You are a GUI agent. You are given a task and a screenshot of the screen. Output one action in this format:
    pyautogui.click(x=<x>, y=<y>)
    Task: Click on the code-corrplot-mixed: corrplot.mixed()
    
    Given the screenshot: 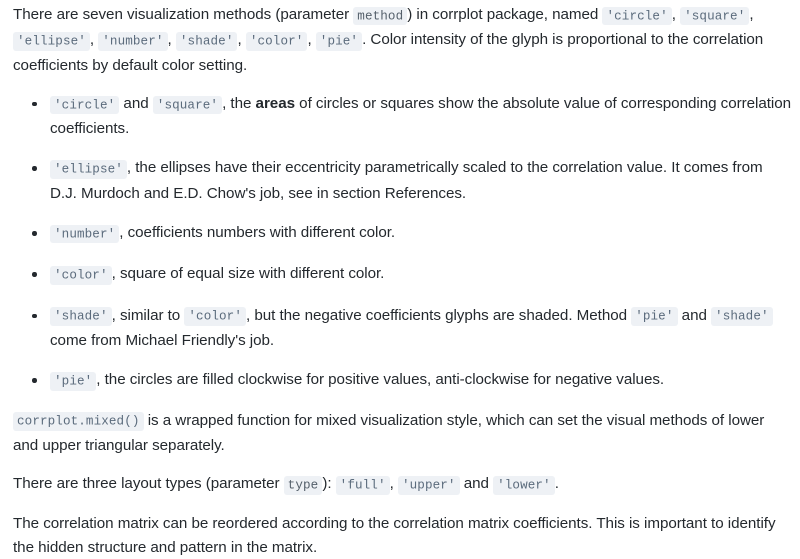 What is the action you would take?
    pyautogui.click(x=78, y=421)
    